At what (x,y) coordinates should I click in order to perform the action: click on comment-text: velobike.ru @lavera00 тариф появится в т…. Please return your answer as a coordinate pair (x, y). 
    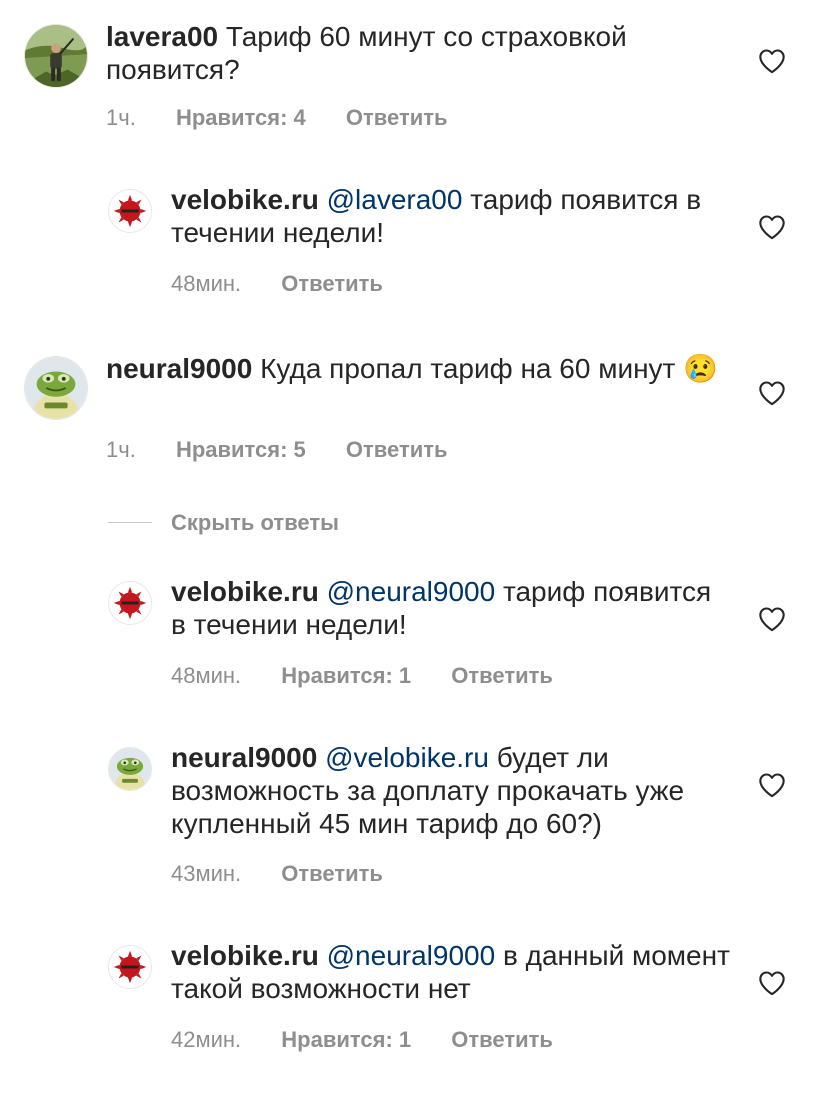
    Looking at the image, I should click on (451, 216).